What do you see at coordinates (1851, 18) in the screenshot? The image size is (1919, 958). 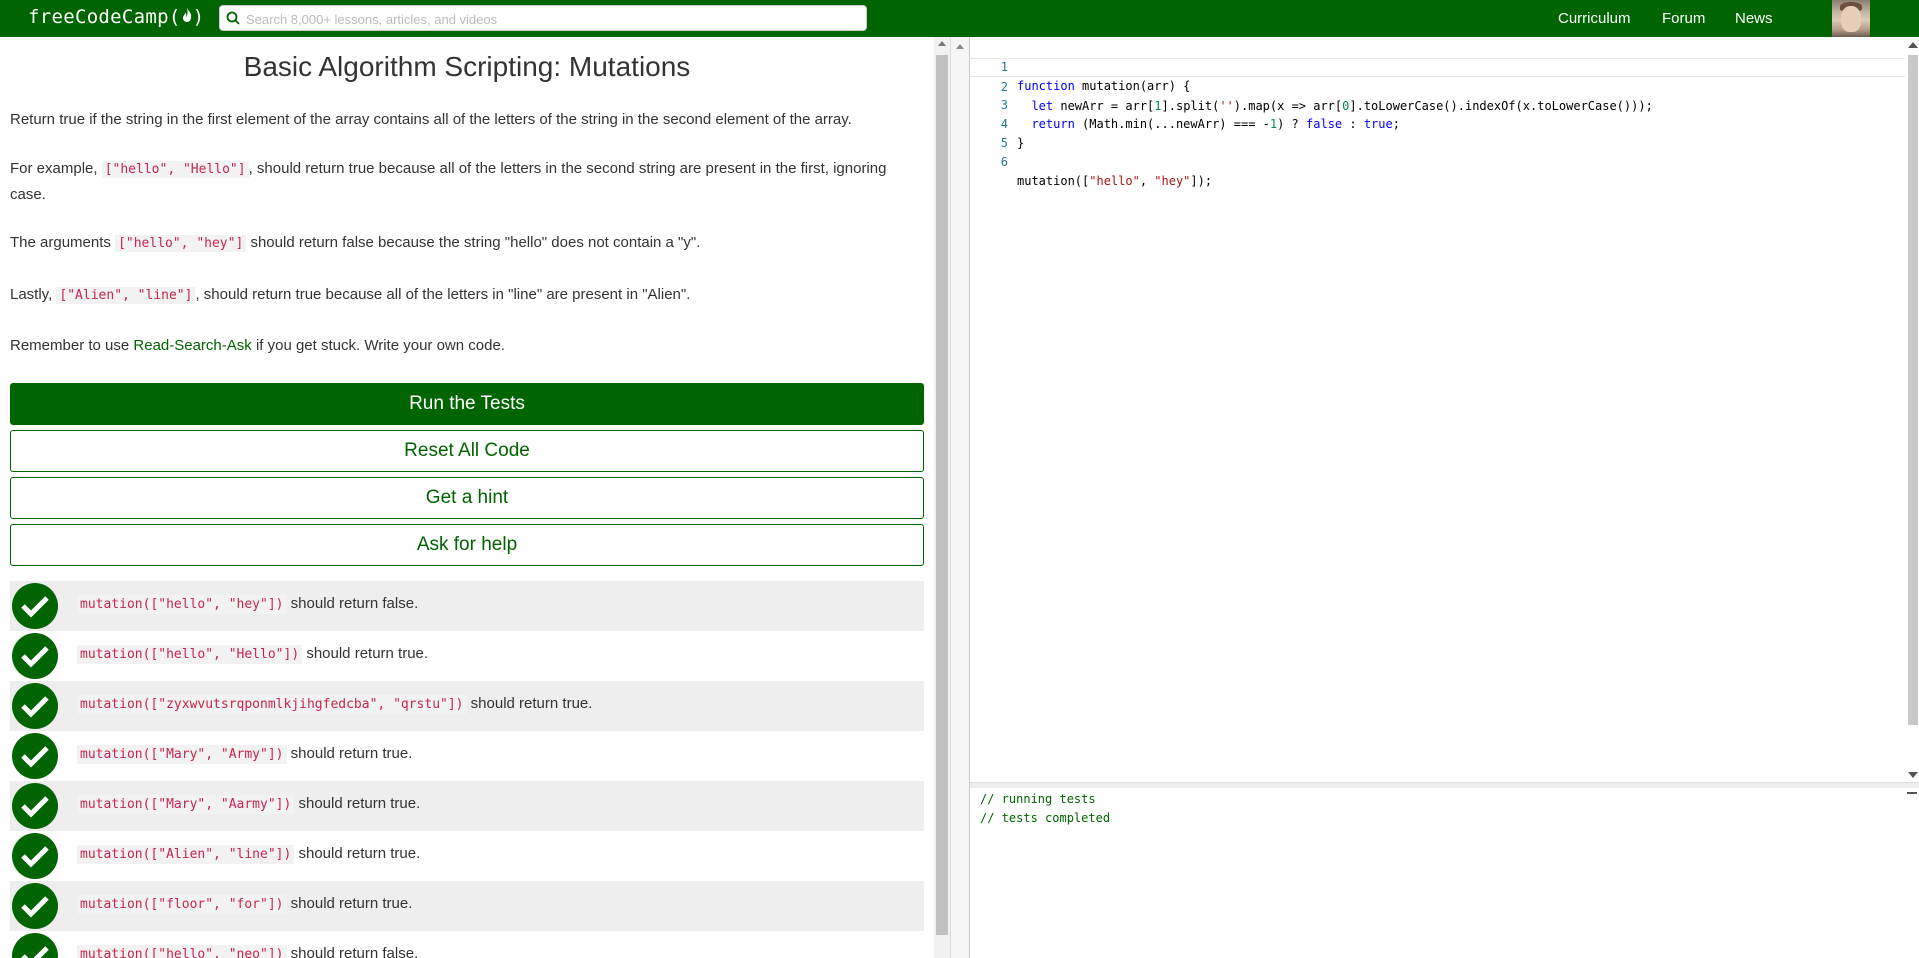 I see `user-avatar` at bounding box center [1851, 18].